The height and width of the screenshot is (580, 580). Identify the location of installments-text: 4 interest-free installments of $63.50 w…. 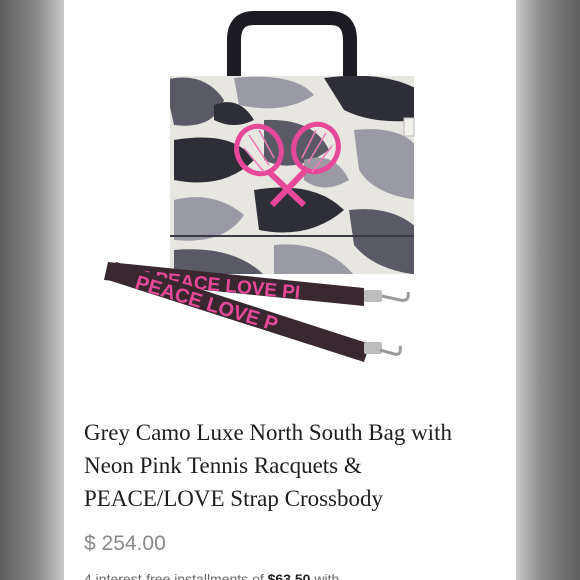
(299, 575).